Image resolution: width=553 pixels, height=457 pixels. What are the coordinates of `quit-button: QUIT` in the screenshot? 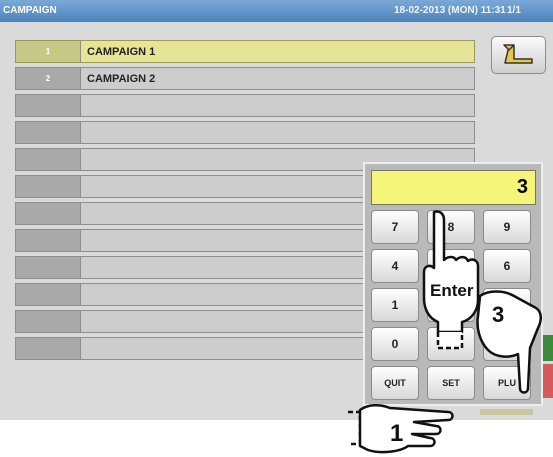 It's located at (395, 383).